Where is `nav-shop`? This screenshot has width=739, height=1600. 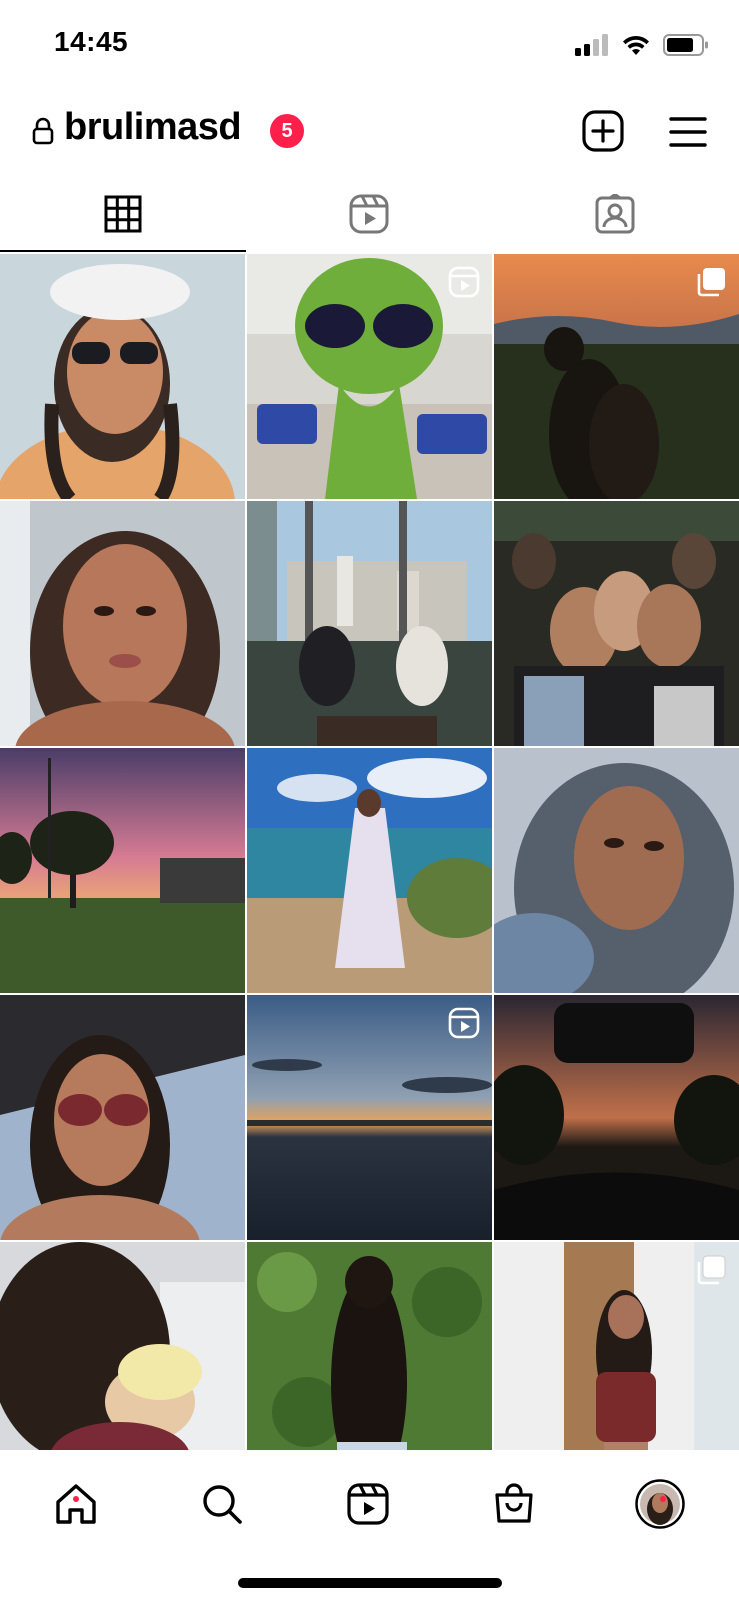
nav-shop is located at coordinates (514, 1504).